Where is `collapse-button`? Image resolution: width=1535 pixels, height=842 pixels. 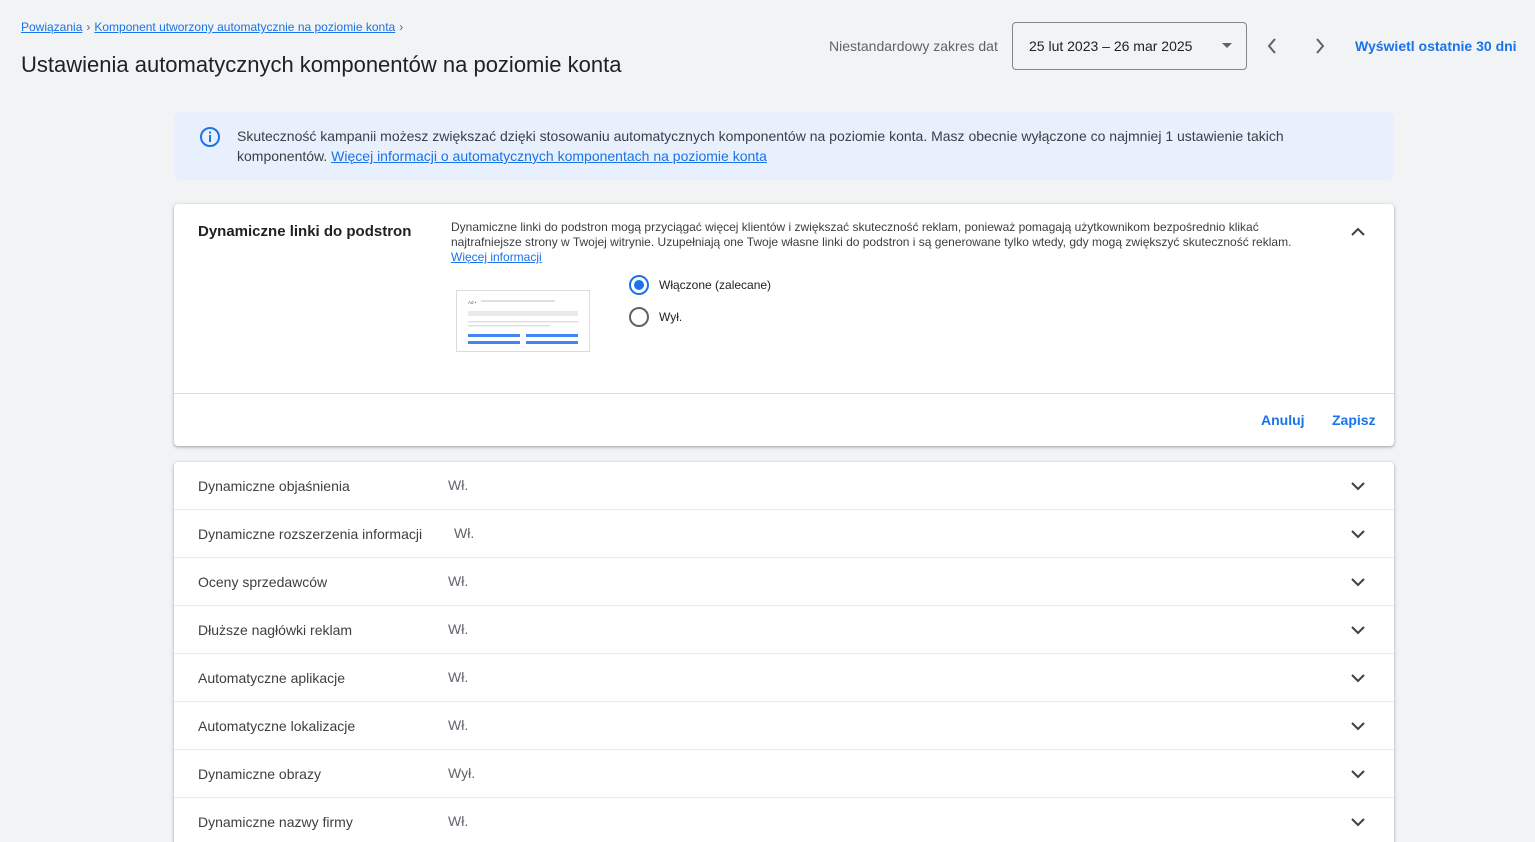 collapse-button is located at coordinates (1358, 232).